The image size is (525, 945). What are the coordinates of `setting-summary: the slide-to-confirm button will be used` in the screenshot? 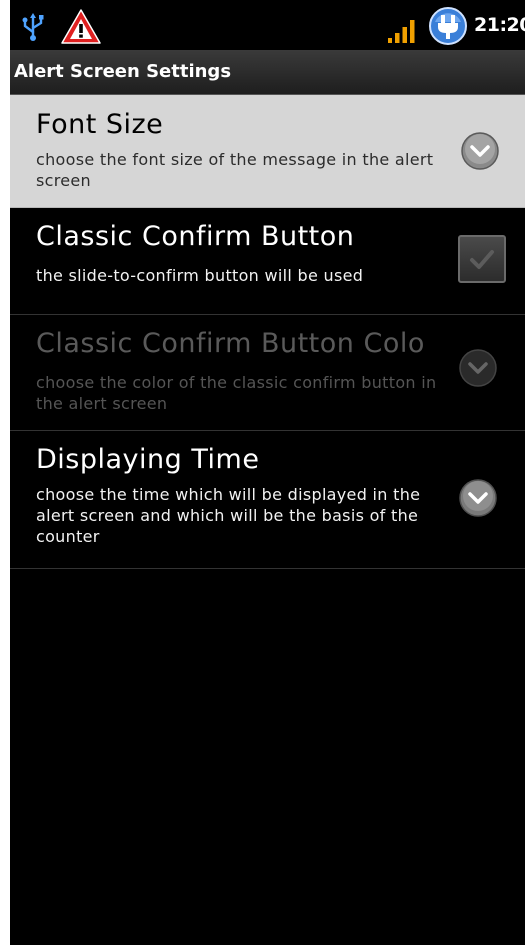 It's located at (200, 275).